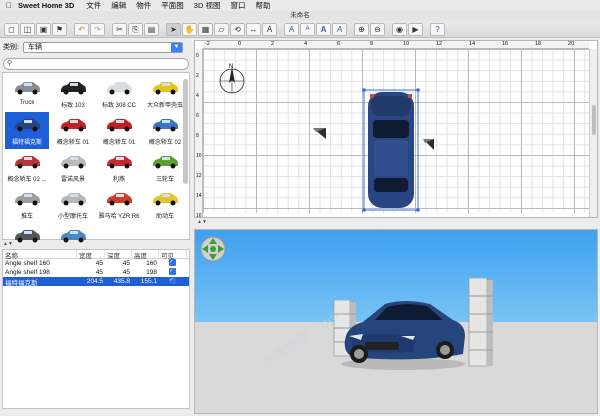  What do you see at coordinates (119, 167) in the screenshot?
I see `catalog-item: 利燕` at bounding box center [119, 167].